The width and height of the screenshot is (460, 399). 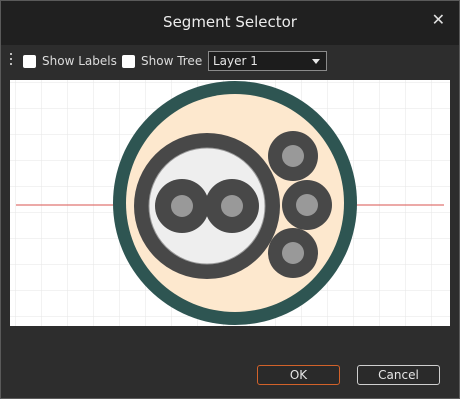 I want to click on satellite-top-conductor, so click(x=293, y=156).